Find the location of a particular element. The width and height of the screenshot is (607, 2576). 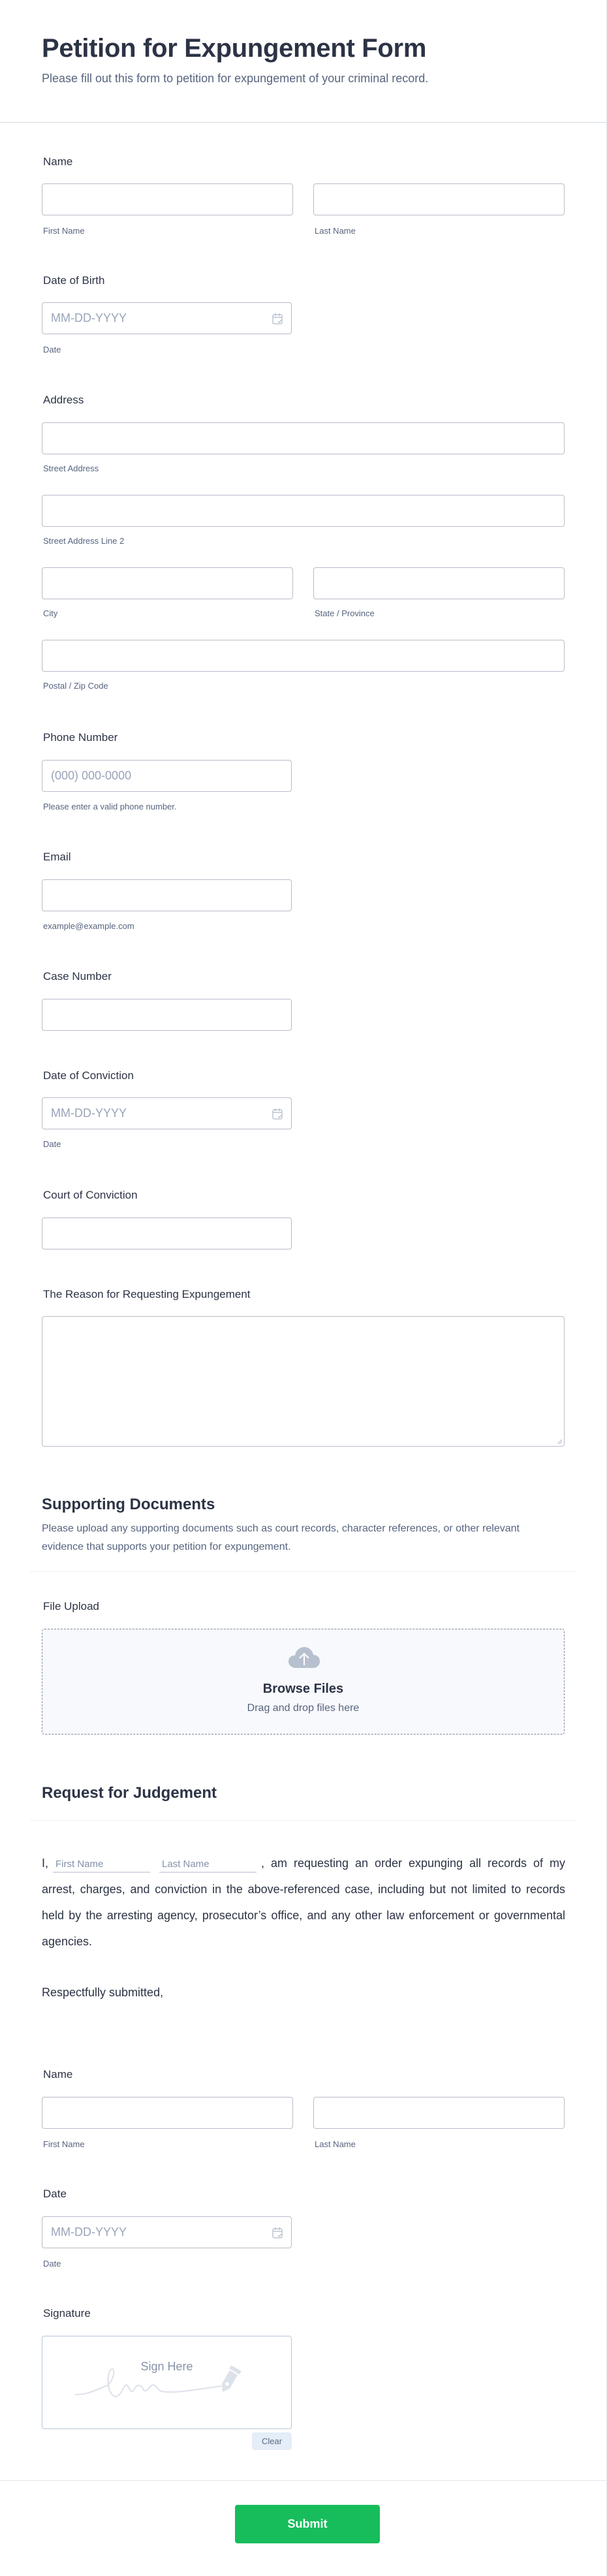

reason-textarea is located at coordinates (303, 1381).